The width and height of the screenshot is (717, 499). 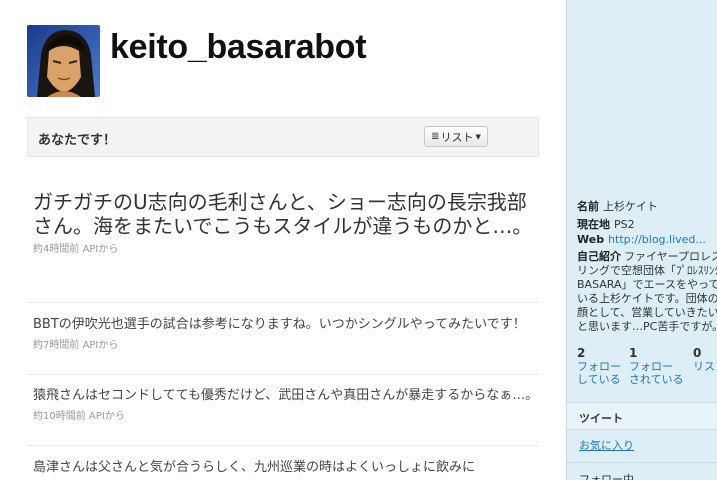 What do you see at coordinates (705, 366) in the screenshot?
I see `lists-label: リスト` at bounding box center [705, 366].